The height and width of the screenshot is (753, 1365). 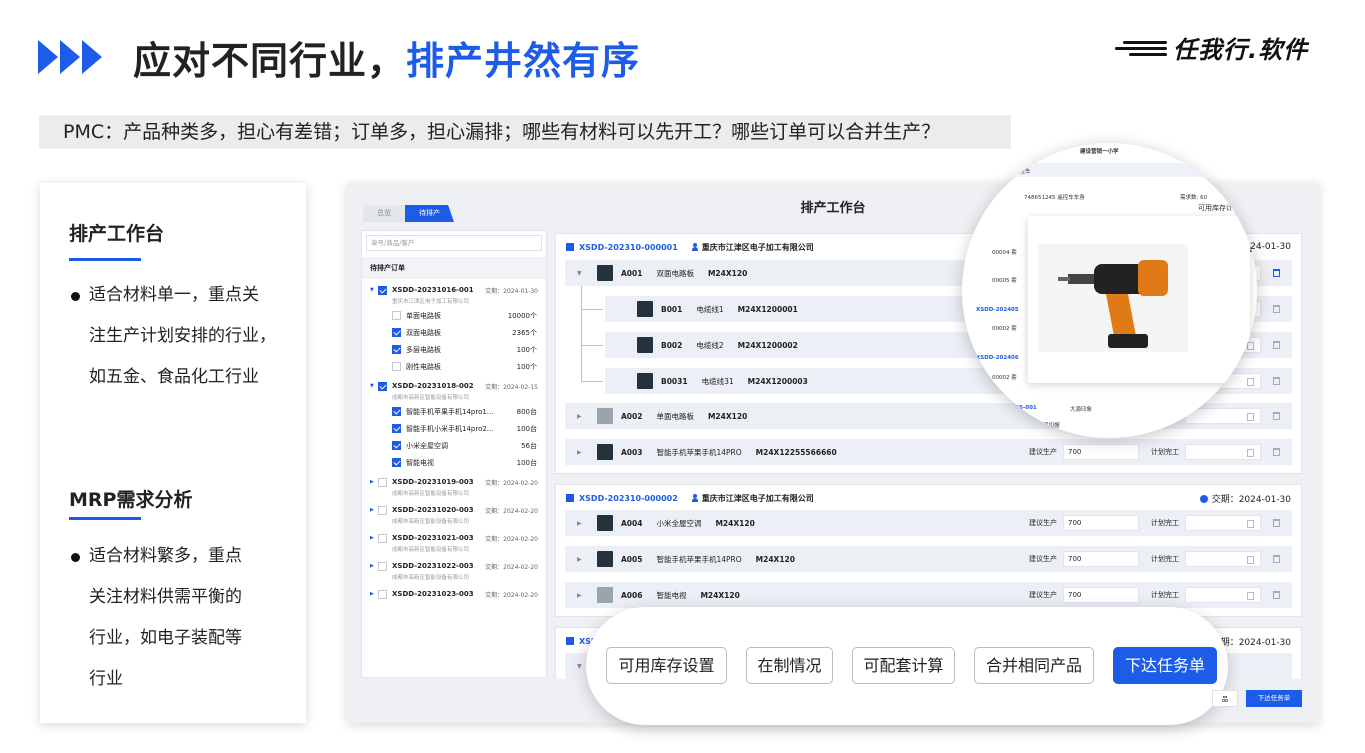 What do you see at coordinates (628, 498) in the screenshot?
I see `group-order-id: XSDD-202310-000002` at bounding box center [628, 498].